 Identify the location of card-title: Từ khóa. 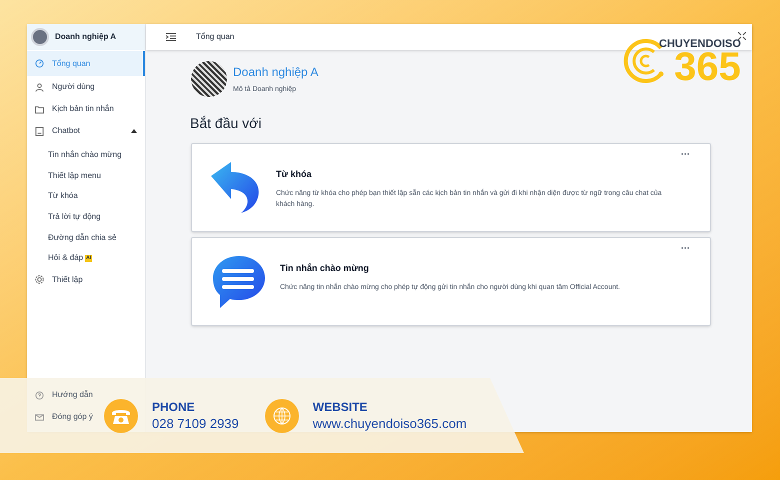
(294, 174).